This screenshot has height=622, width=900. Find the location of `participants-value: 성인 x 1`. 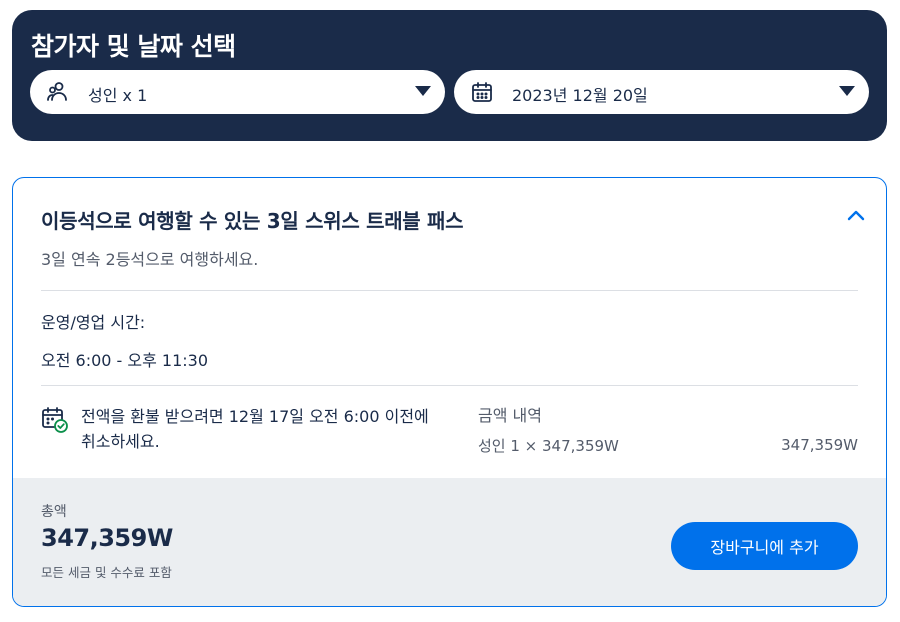

participants-value: 성인 x 1 is located at coordinates (118, 95).